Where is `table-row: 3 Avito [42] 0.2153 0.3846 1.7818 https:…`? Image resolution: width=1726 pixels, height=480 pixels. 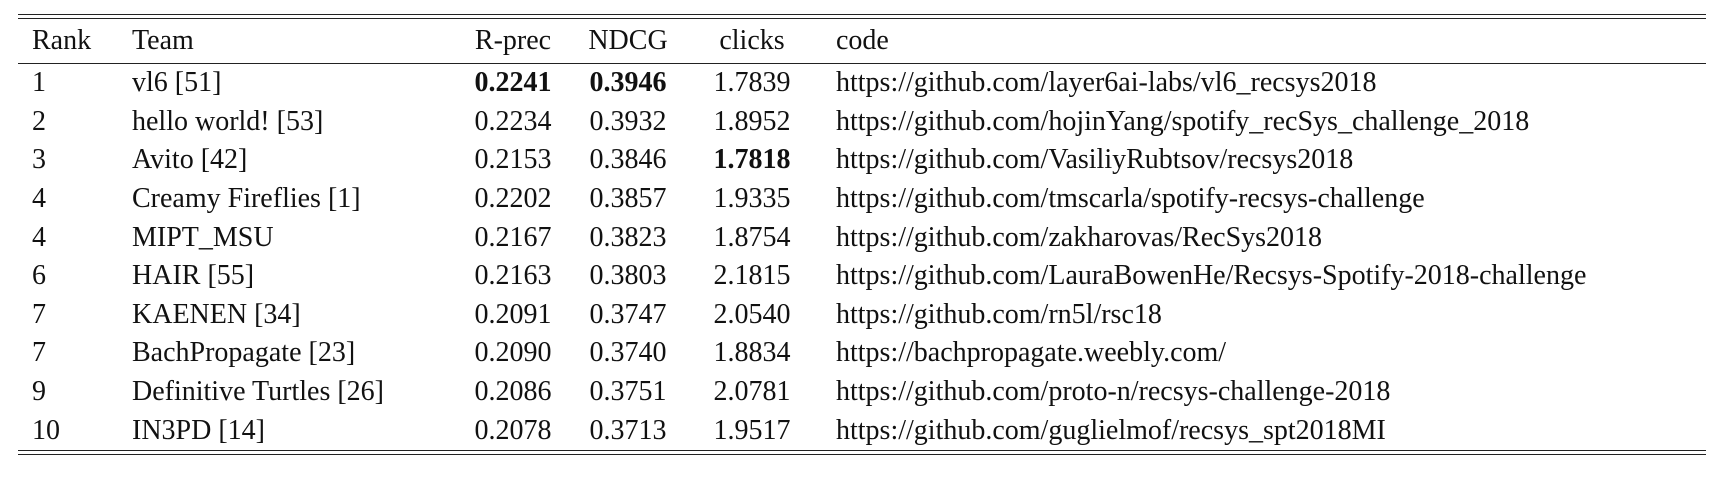
table-row: 3 Avito [42] 0.2153 0.3846 1.7818 https:… is located at coordinates (862, 160).